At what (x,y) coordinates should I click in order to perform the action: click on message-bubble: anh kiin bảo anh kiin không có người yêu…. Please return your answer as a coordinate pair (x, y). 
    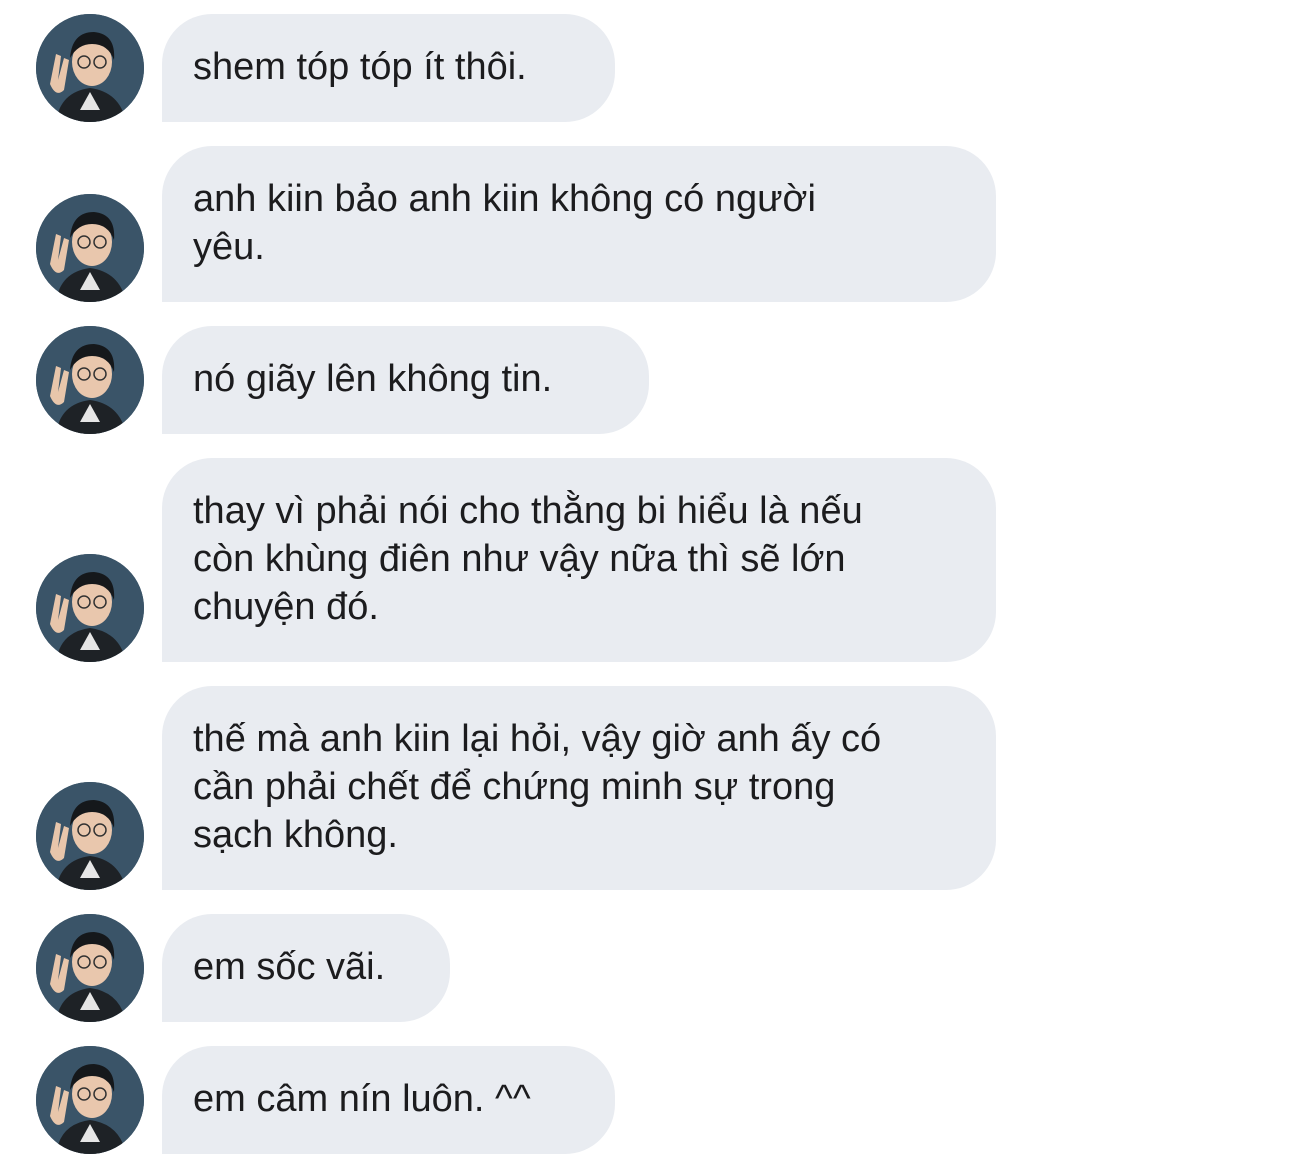
    Looking at the image, I should click on (579, 224).